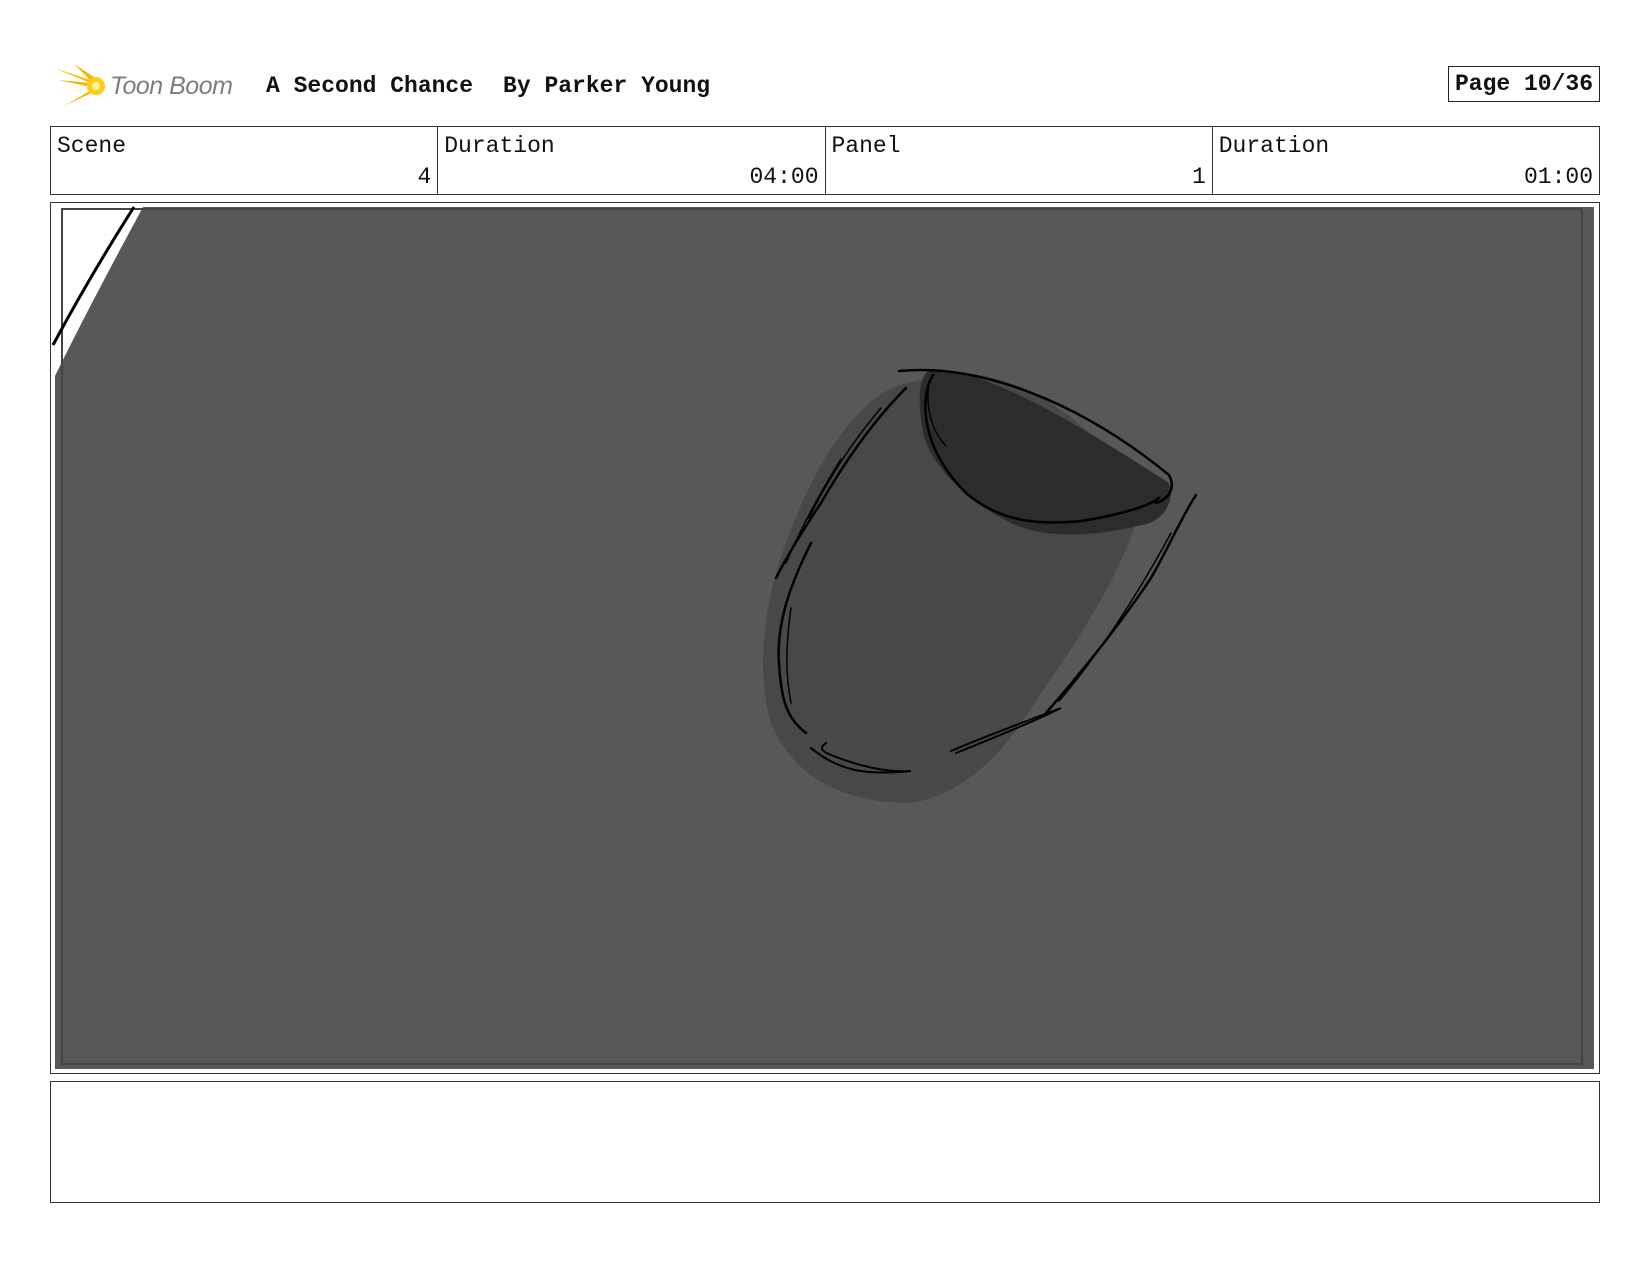 Image resolution: width=1648 pixels, height=1276 pixels. What do you see at coordinates (1019, 160) in the screenshot?
I see `panel-cell: Panel 1` at bounding box center [1019, 160].